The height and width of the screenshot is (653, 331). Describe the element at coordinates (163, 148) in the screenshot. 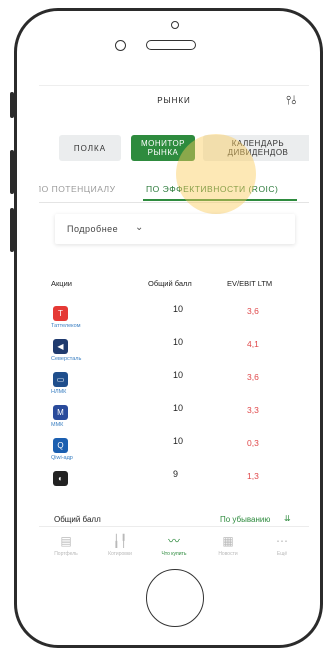

I see `segment-monitor-label: МОНИТОР РЫНКА` at that location.